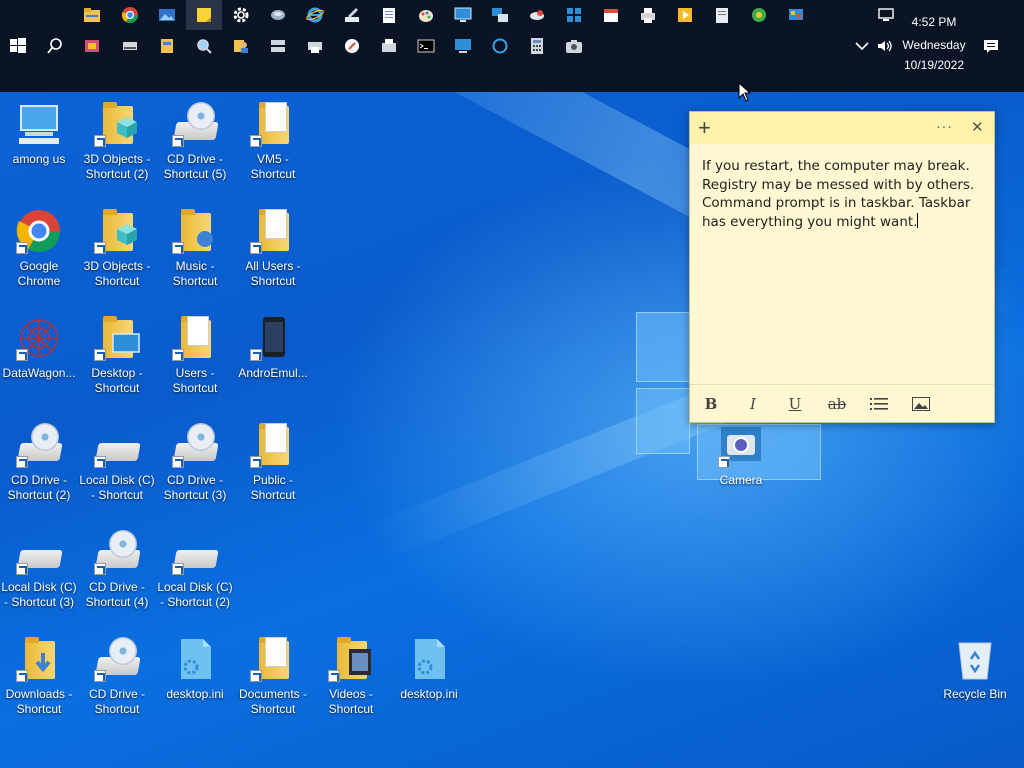 Image resolution: width=1024 pixels, height=768 pixels. What do you see at coordinates (500, 46) in the screenshot?
I see `cortana-icon` at bounding box center [500, 46].